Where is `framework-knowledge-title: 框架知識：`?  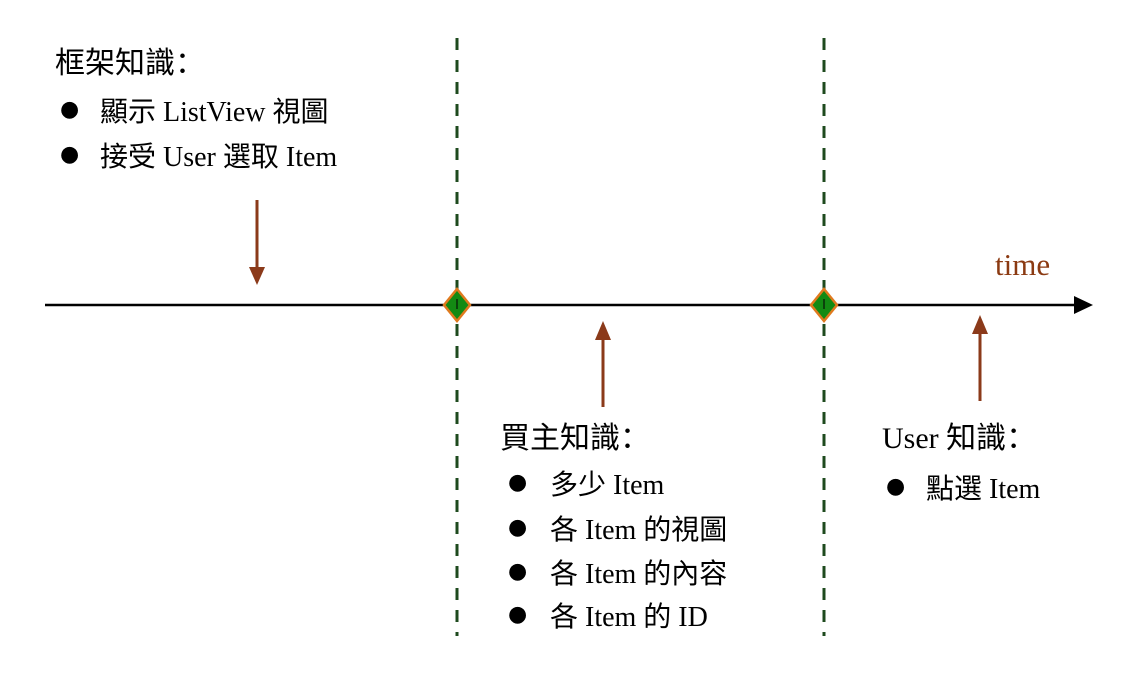 framework-knowledge-title: 框架知識： is located at coordinates (130, 63).